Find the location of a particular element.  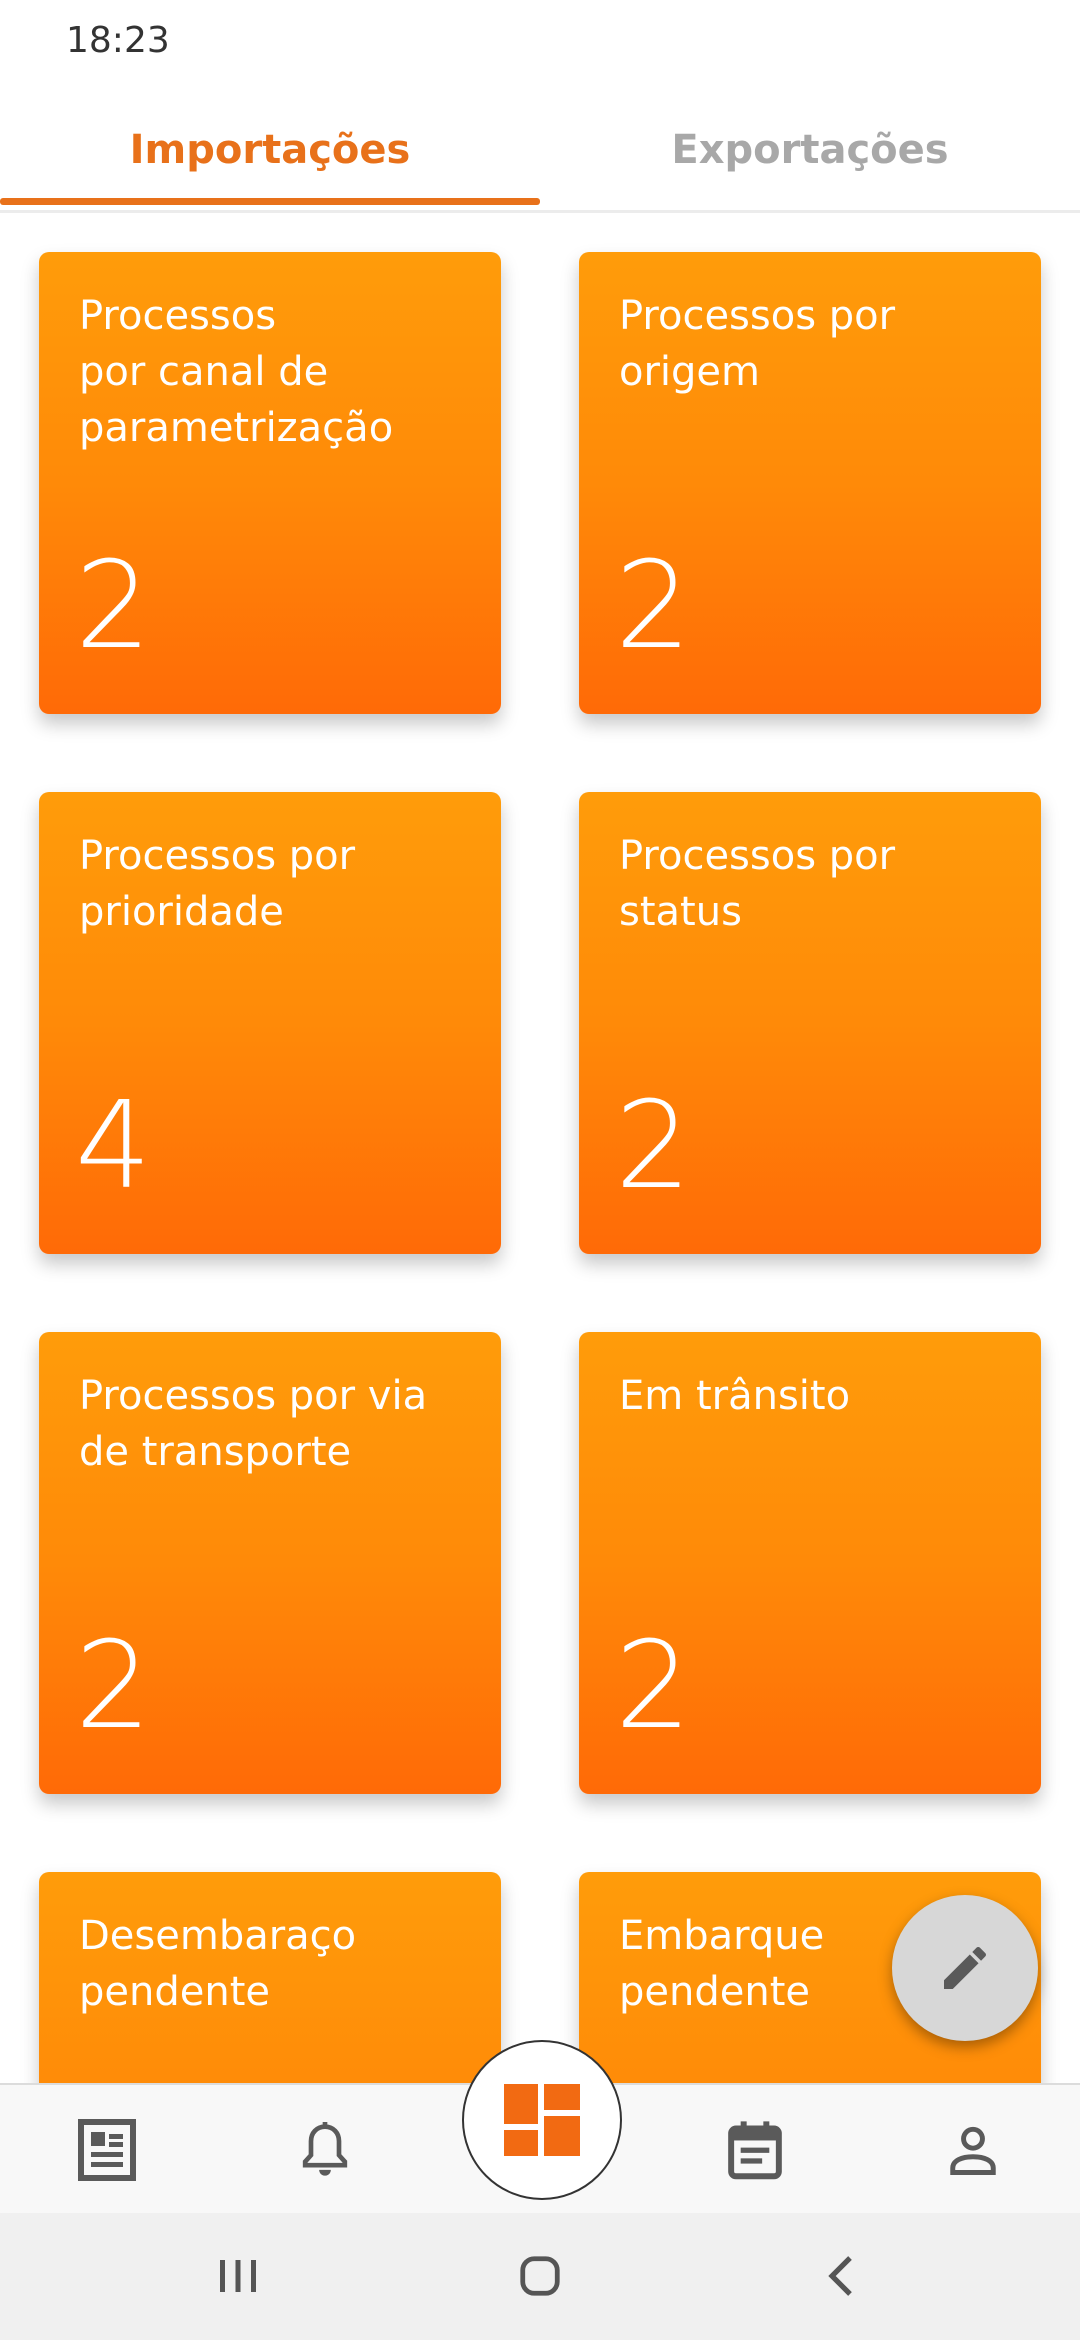

tab-importacoes: Importações is located at coordinates (270, 150).